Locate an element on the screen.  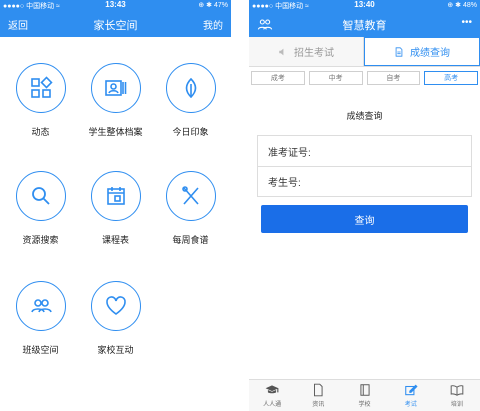
candidate-number-label: 考生号: is located at coordinates (284, 183).